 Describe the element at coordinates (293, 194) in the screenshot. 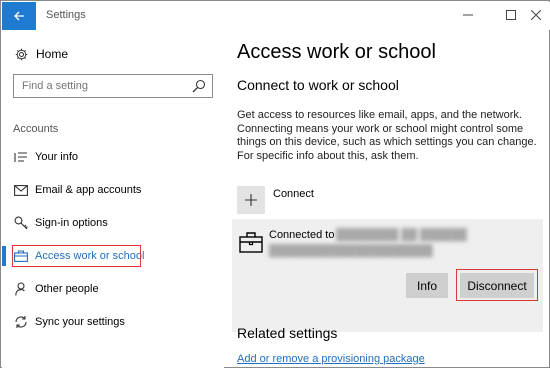

I see `connect-label: Connect` at that location.